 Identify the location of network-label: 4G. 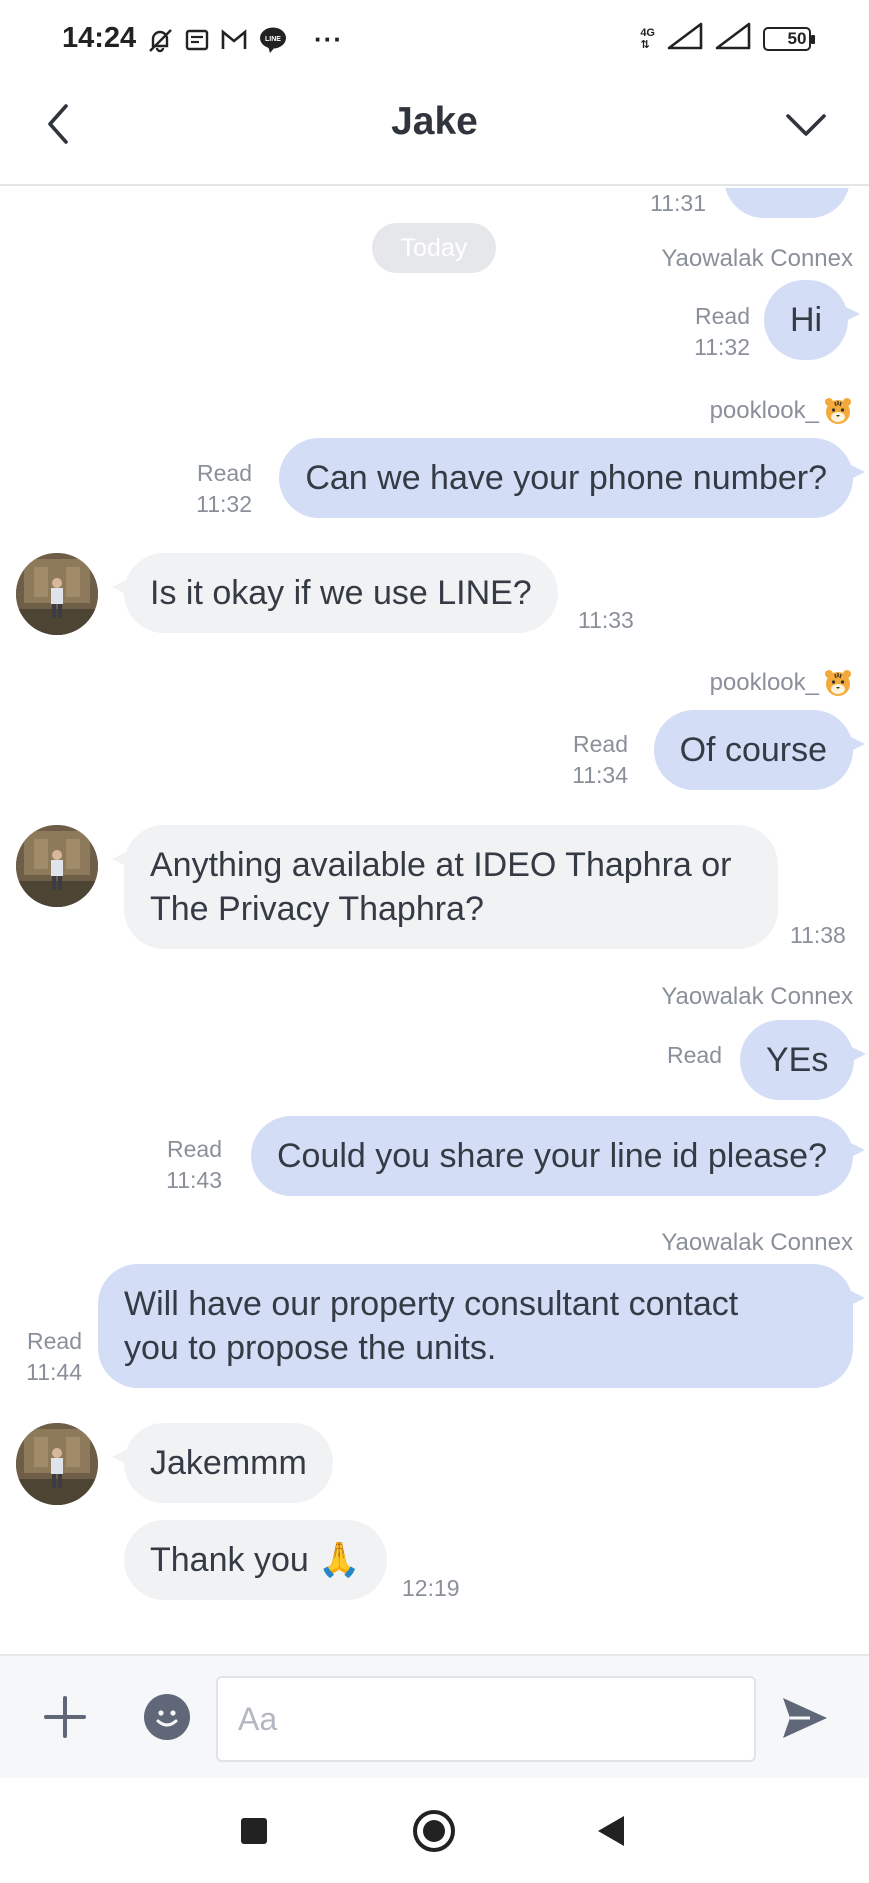
(647, 32).